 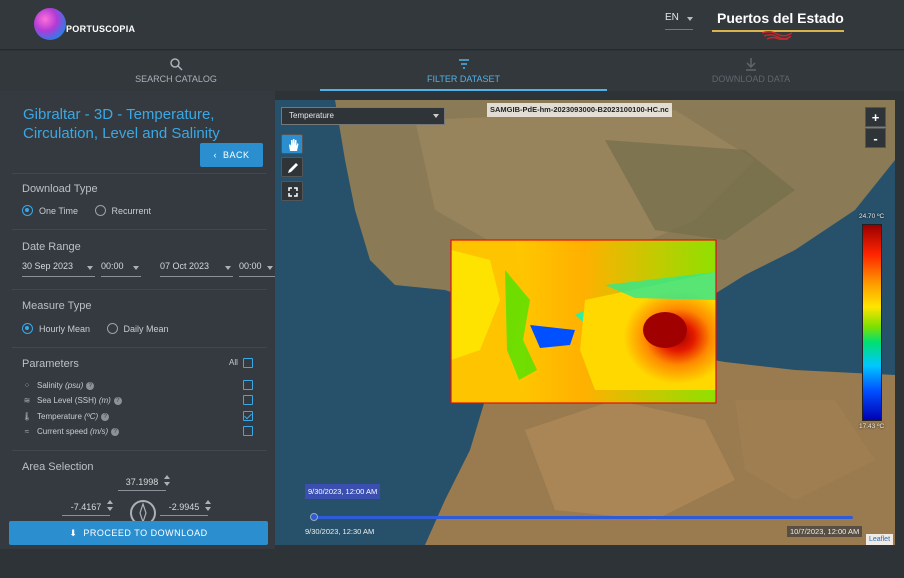 I want to click on filter-icon, so click(x=463, y=64).